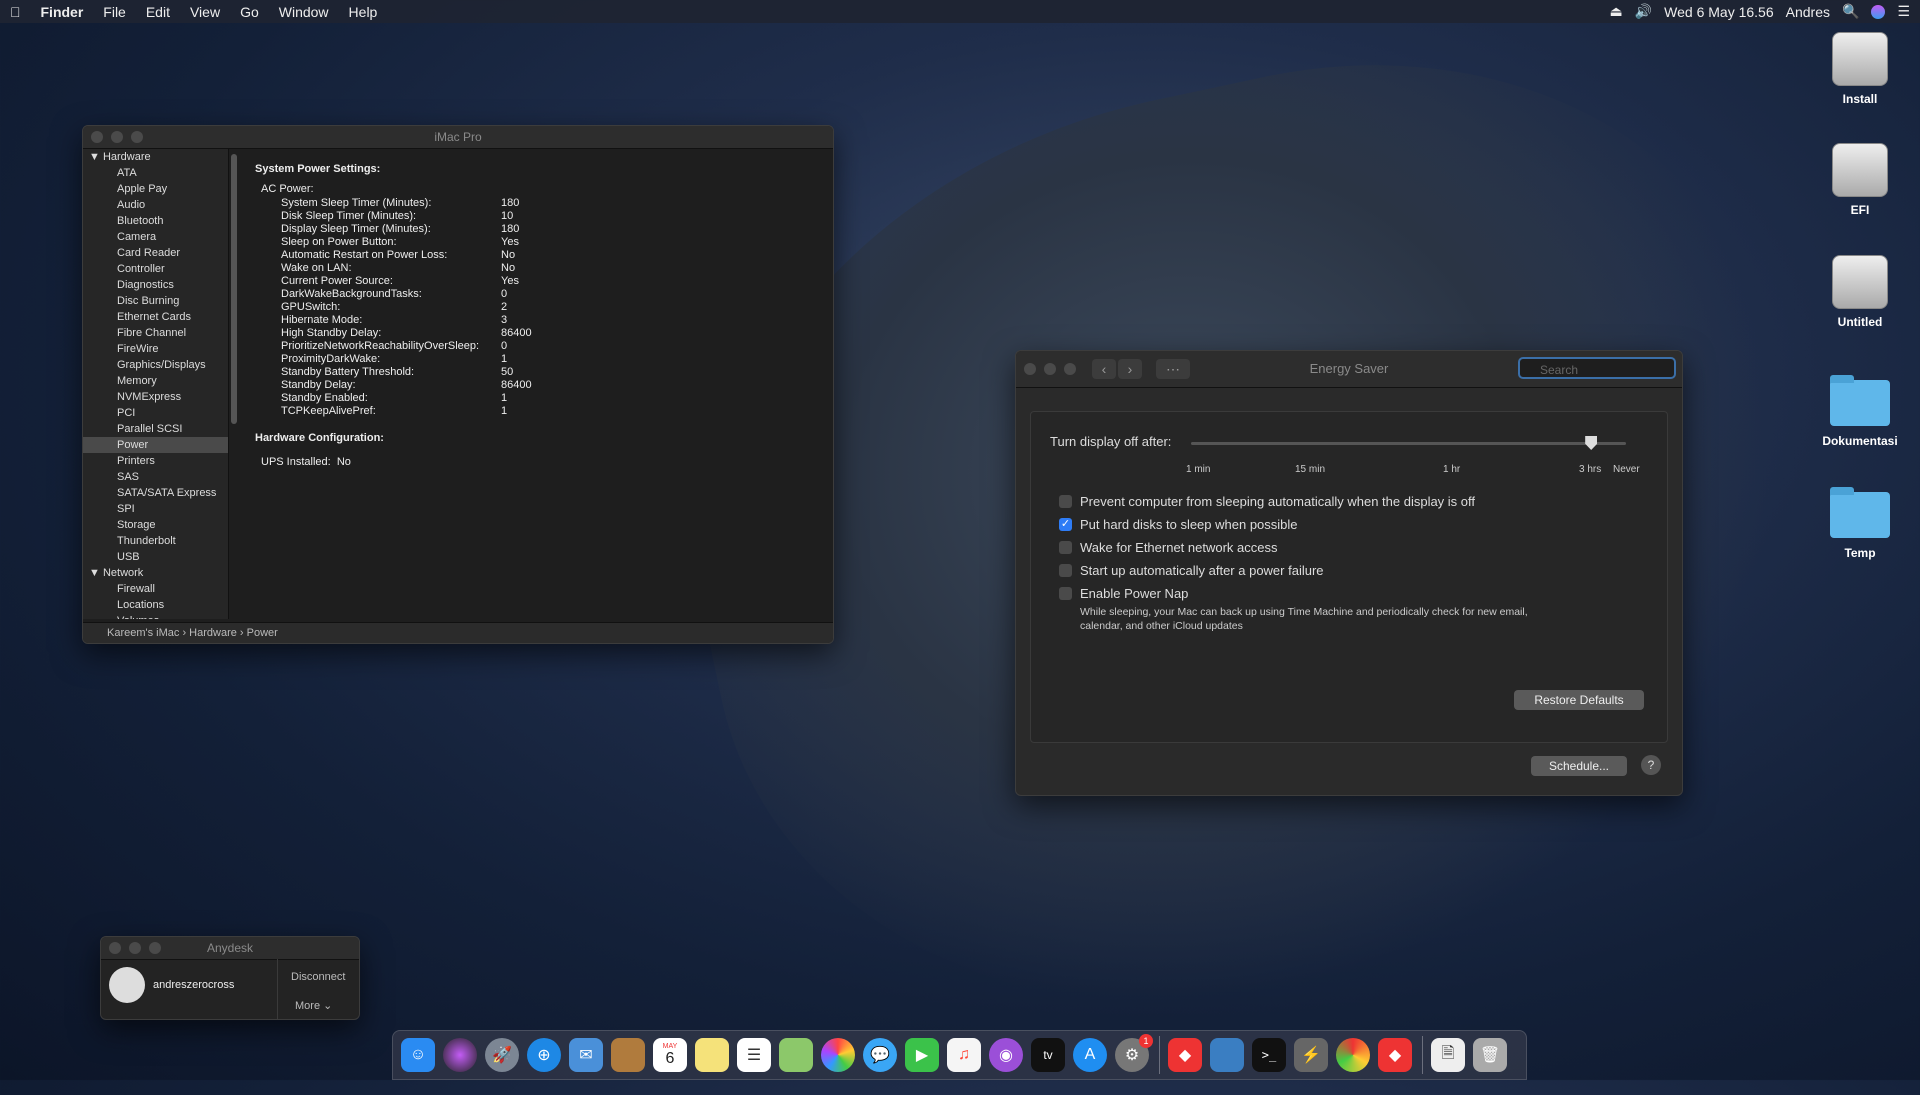  Describe the element at coordinates (155, 205) in the screenshot. I see `sidebar-item-audio: Audio` at that location.